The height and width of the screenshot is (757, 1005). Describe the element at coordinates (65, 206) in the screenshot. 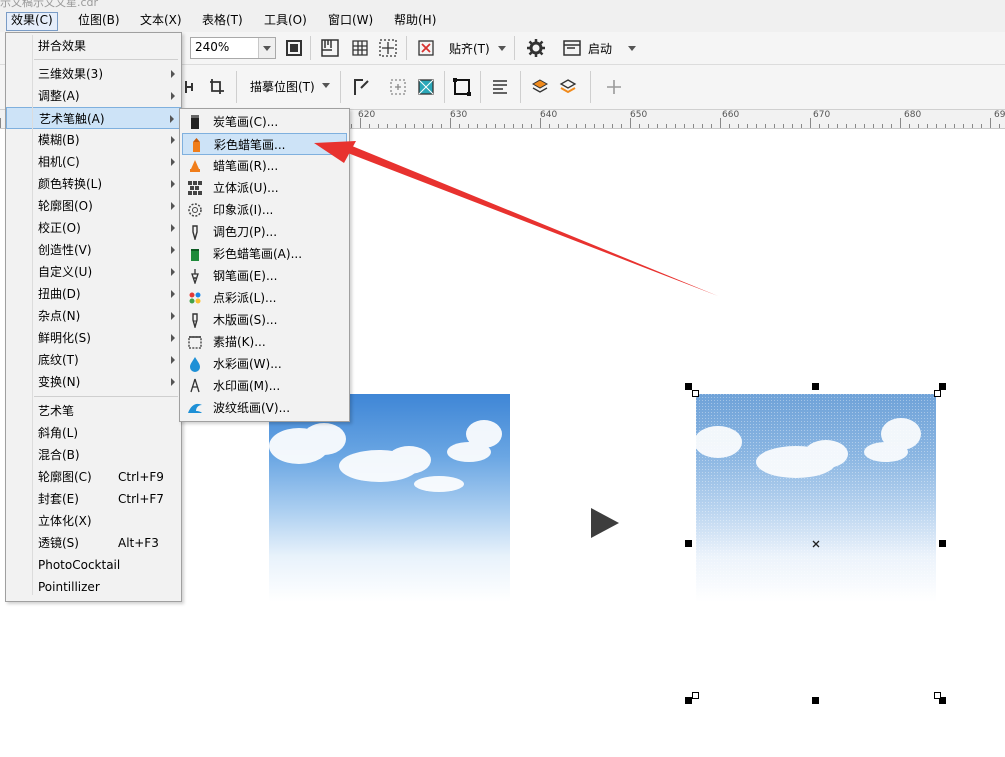

I see `menu-item-label: 轮廓图(O)` at that location.